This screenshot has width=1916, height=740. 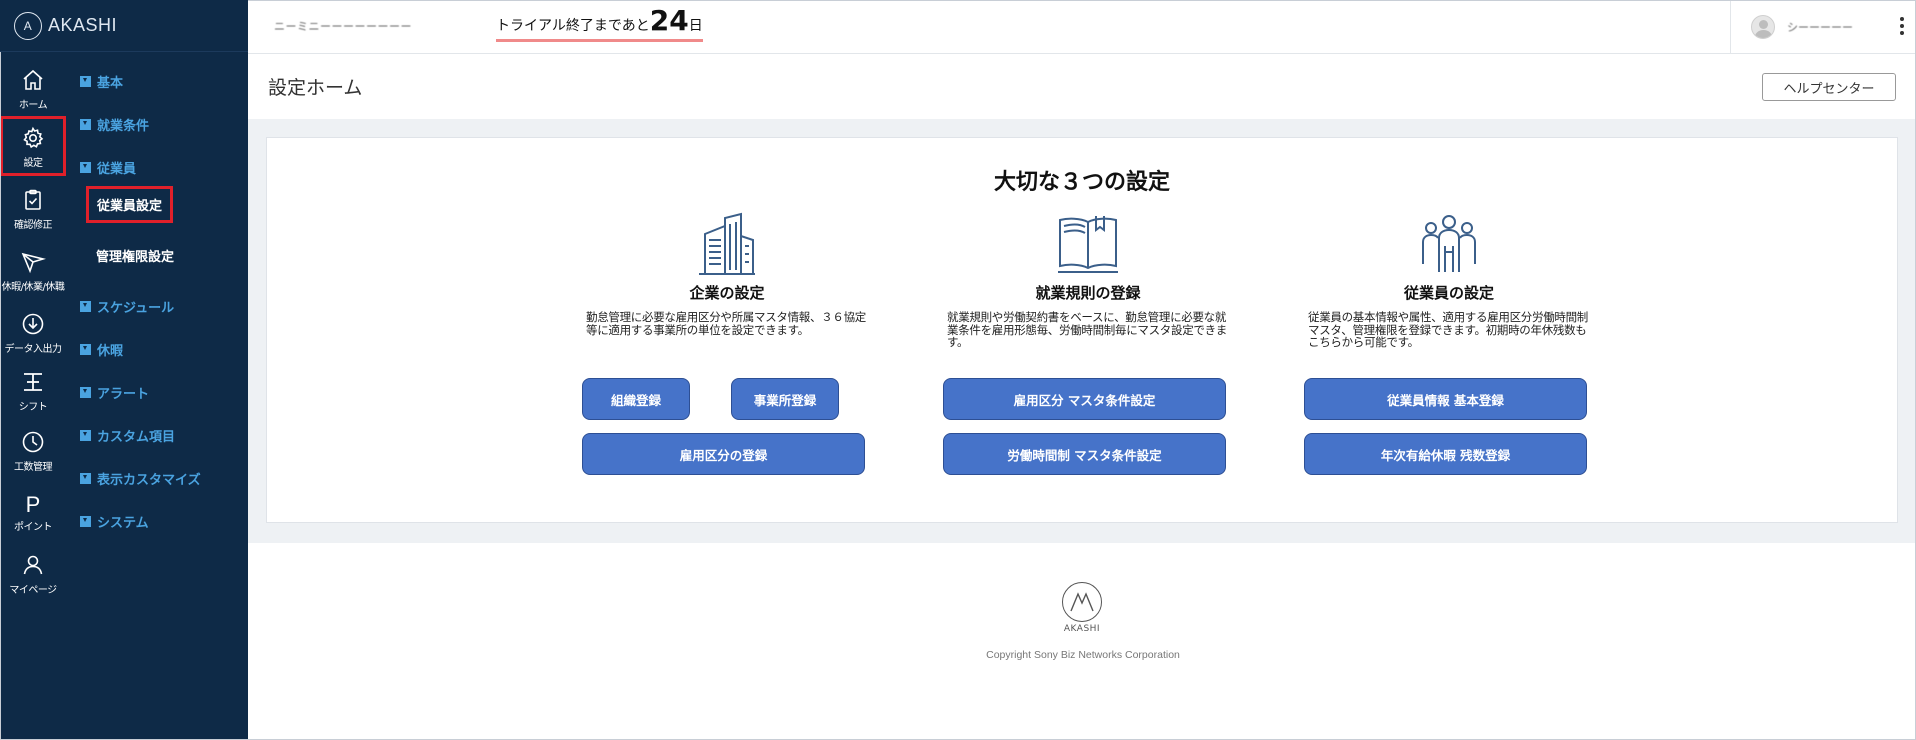 I want to click on section-heading: 従業員の設定, so click(x=1448, y=293).